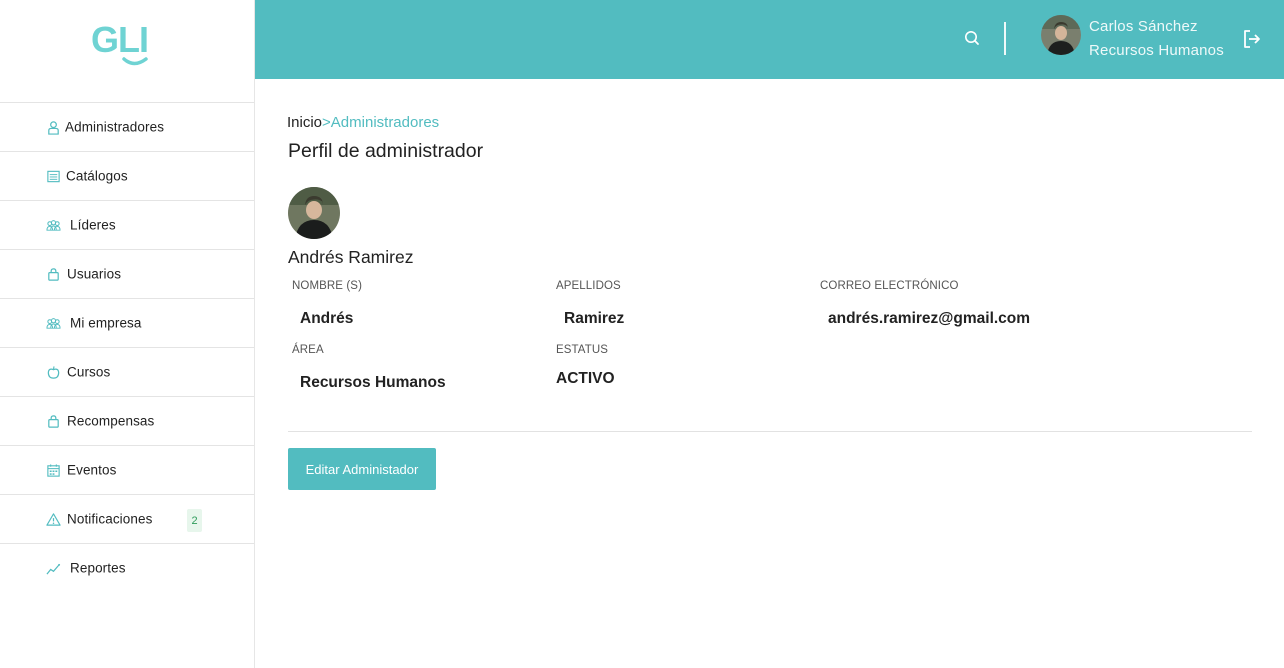 The height and width of the screenshot is (668, 1284). Describe the element at coordinates (94, 274) in the screenshot. I see `sidebar-item-label: Usuarios` at that location.